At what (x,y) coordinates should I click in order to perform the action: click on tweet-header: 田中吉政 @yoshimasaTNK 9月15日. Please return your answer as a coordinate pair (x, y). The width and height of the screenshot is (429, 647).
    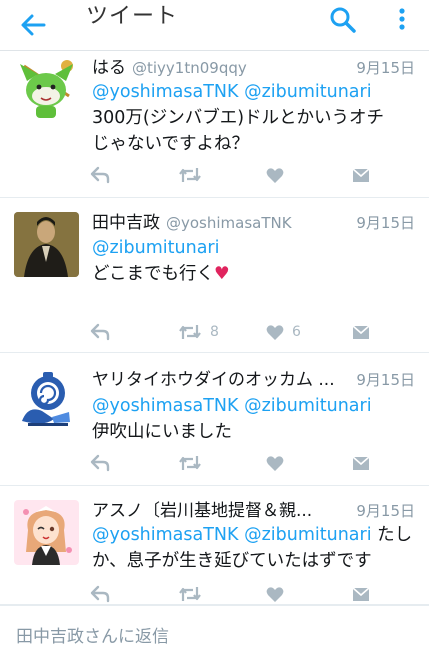
    Looking at the image, I should click on (253, 223).